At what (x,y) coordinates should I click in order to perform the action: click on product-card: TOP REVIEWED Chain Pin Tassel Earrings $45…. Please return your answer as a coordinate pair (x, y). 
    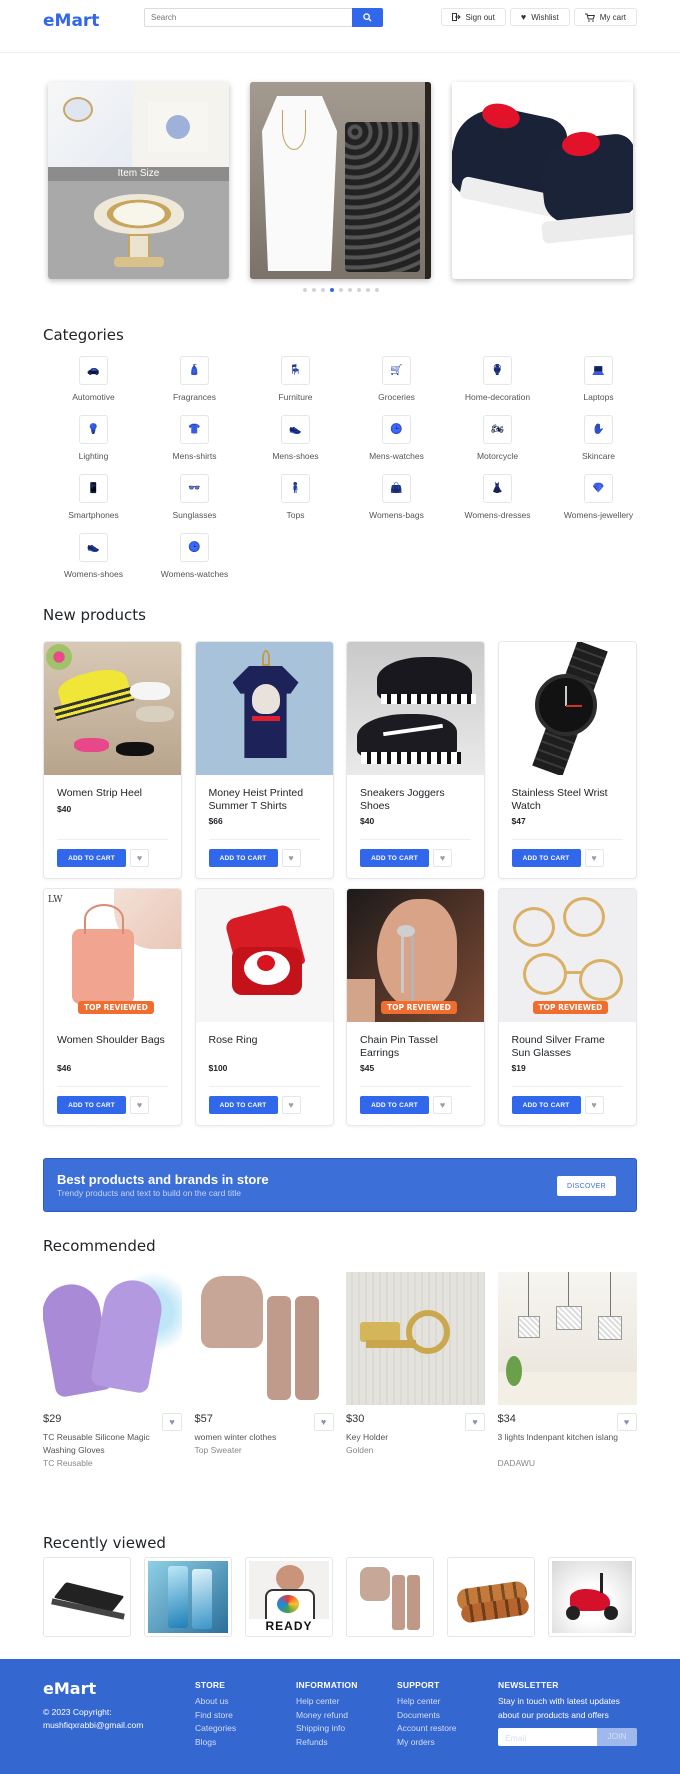
    Looking at the image, I should click on (415, 1007).